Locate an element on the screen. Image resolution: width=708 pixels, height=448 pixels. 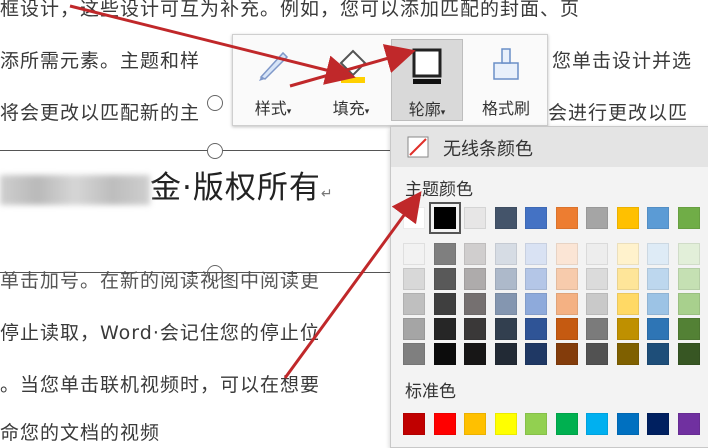
doc-text-line-3-right: 会进行更改以匹 is located at coordinates (618, 113).